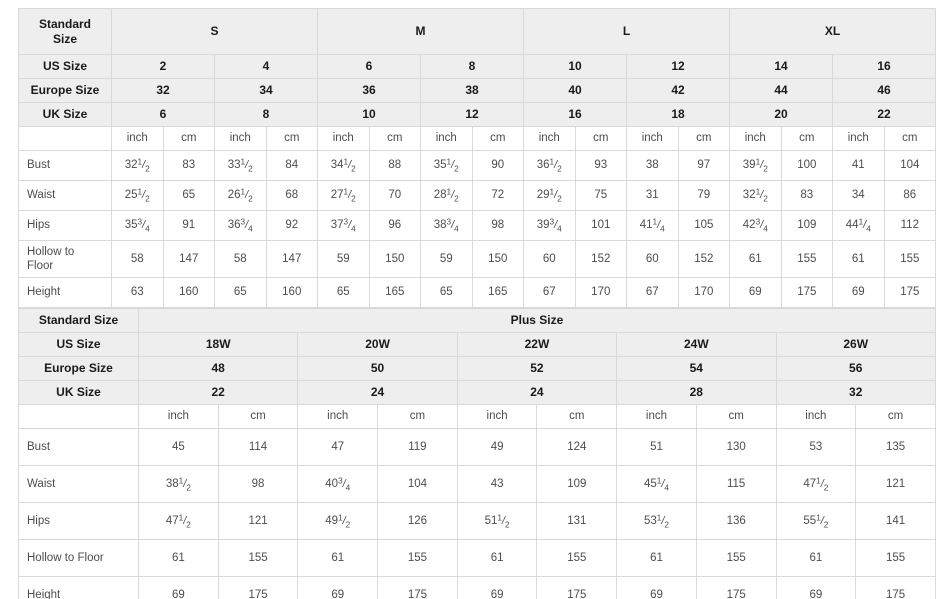 Image resolution: width=952 pixels, height=599 pixels. Describe the element at coordinates (188, 259) in the screenshot. I see `measure-value: 147` at that location.